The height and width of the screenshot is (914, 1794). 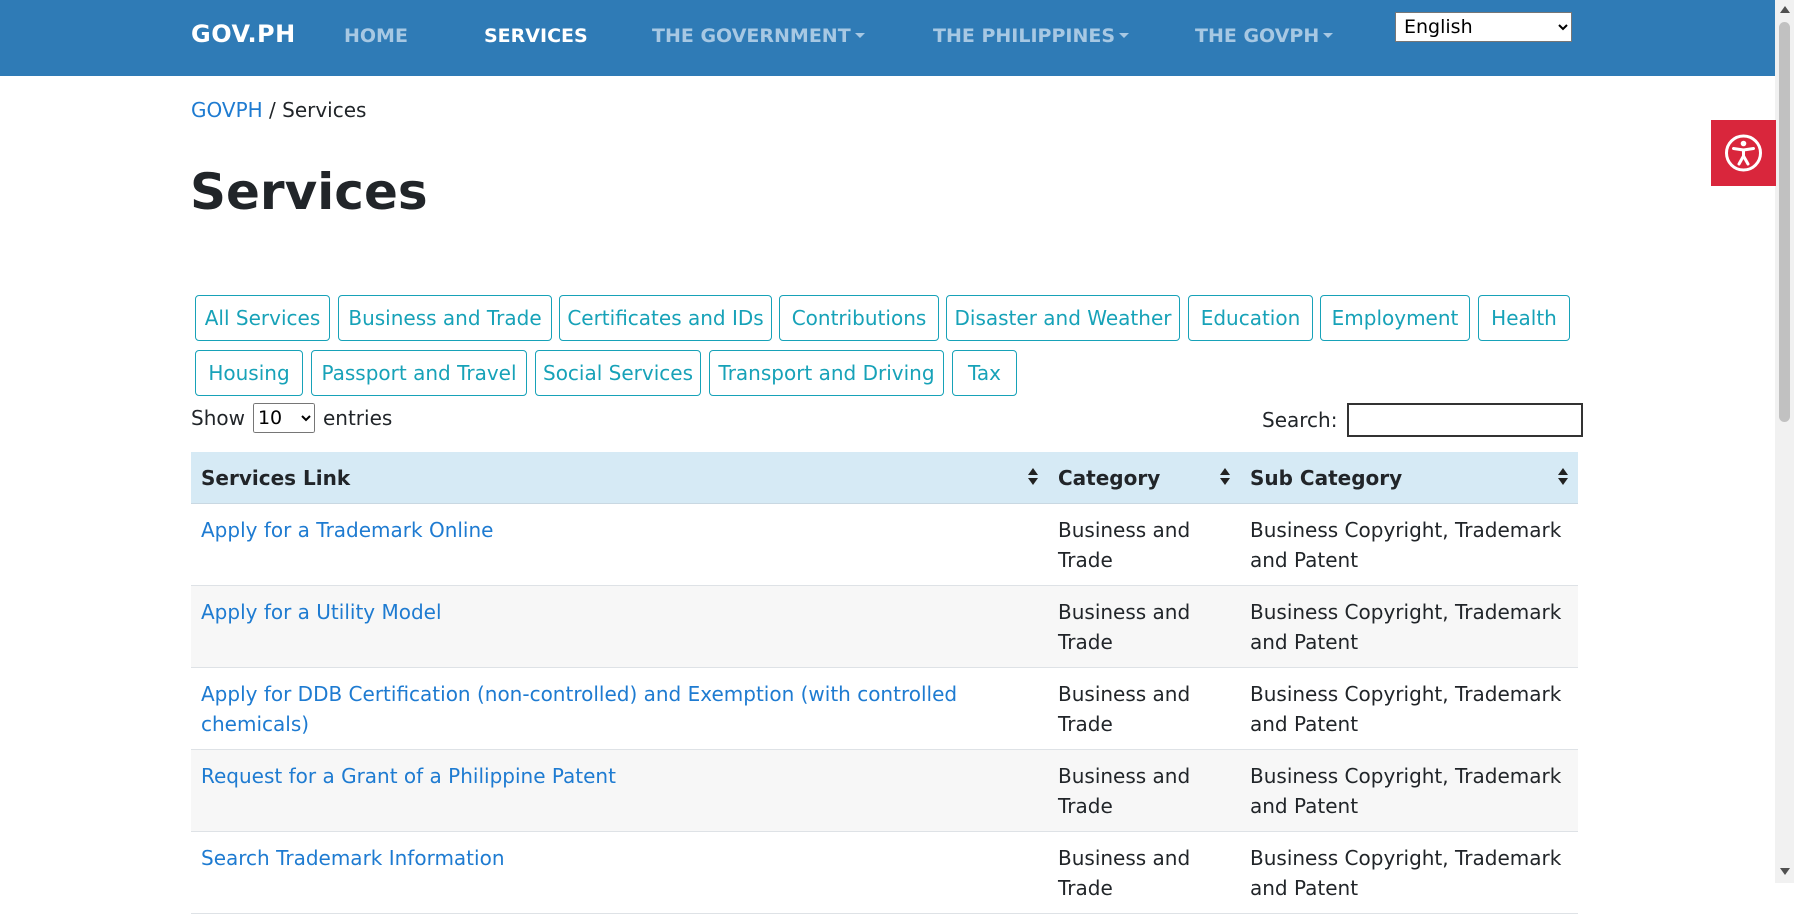 I want to click on cell-services-link: Apply for a Trademark Online, so click(x=619, y=544).